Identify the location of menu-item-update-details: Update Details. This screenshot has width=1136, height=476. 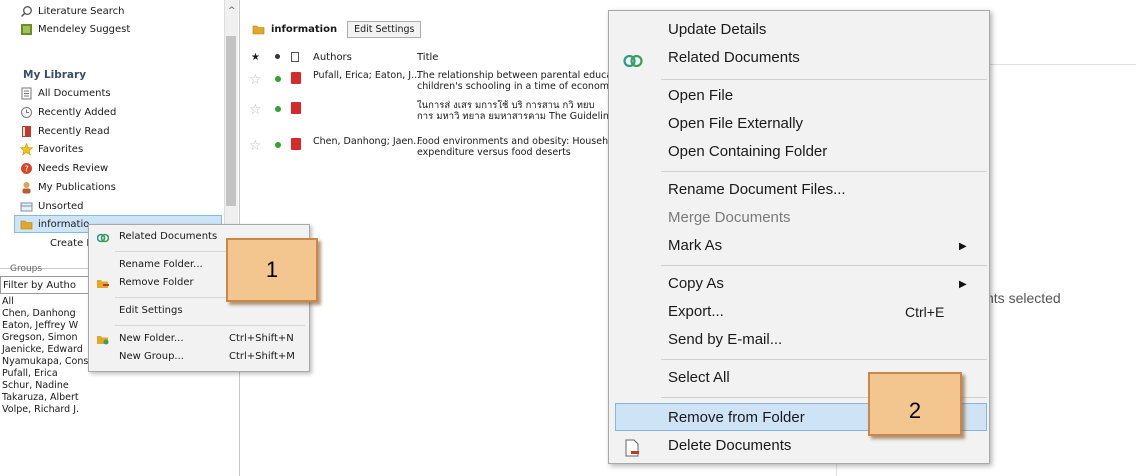
(717, 29).